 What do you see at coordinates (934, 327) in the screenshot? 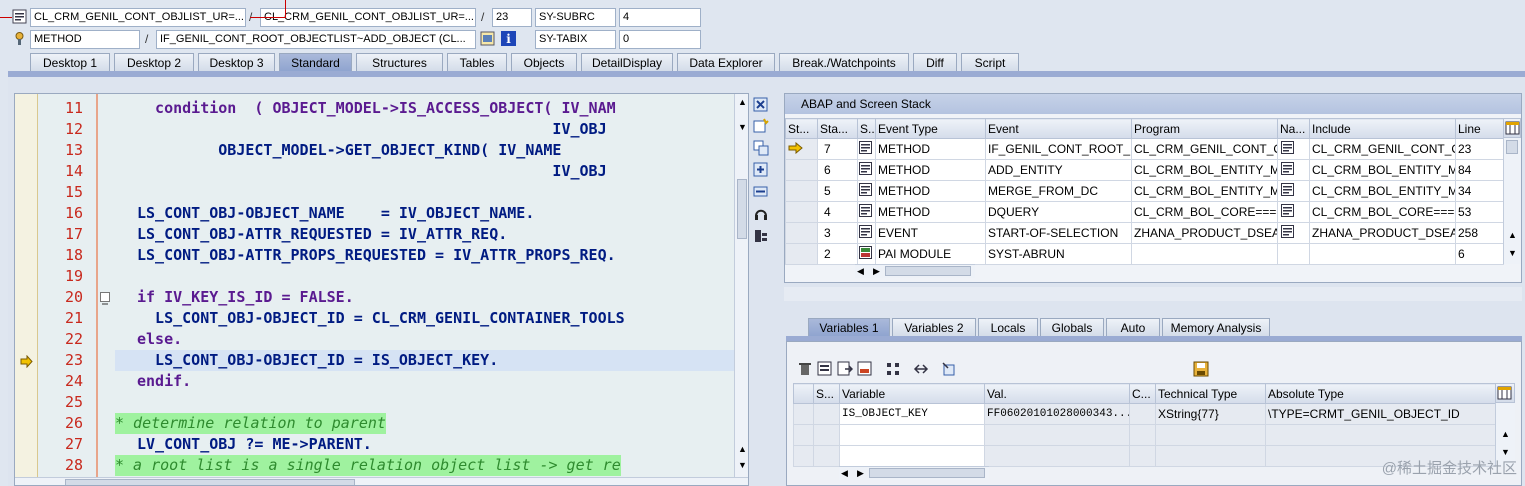
I see `var-tab-variables-2: Variables 2` at bounding box center [934, 327].